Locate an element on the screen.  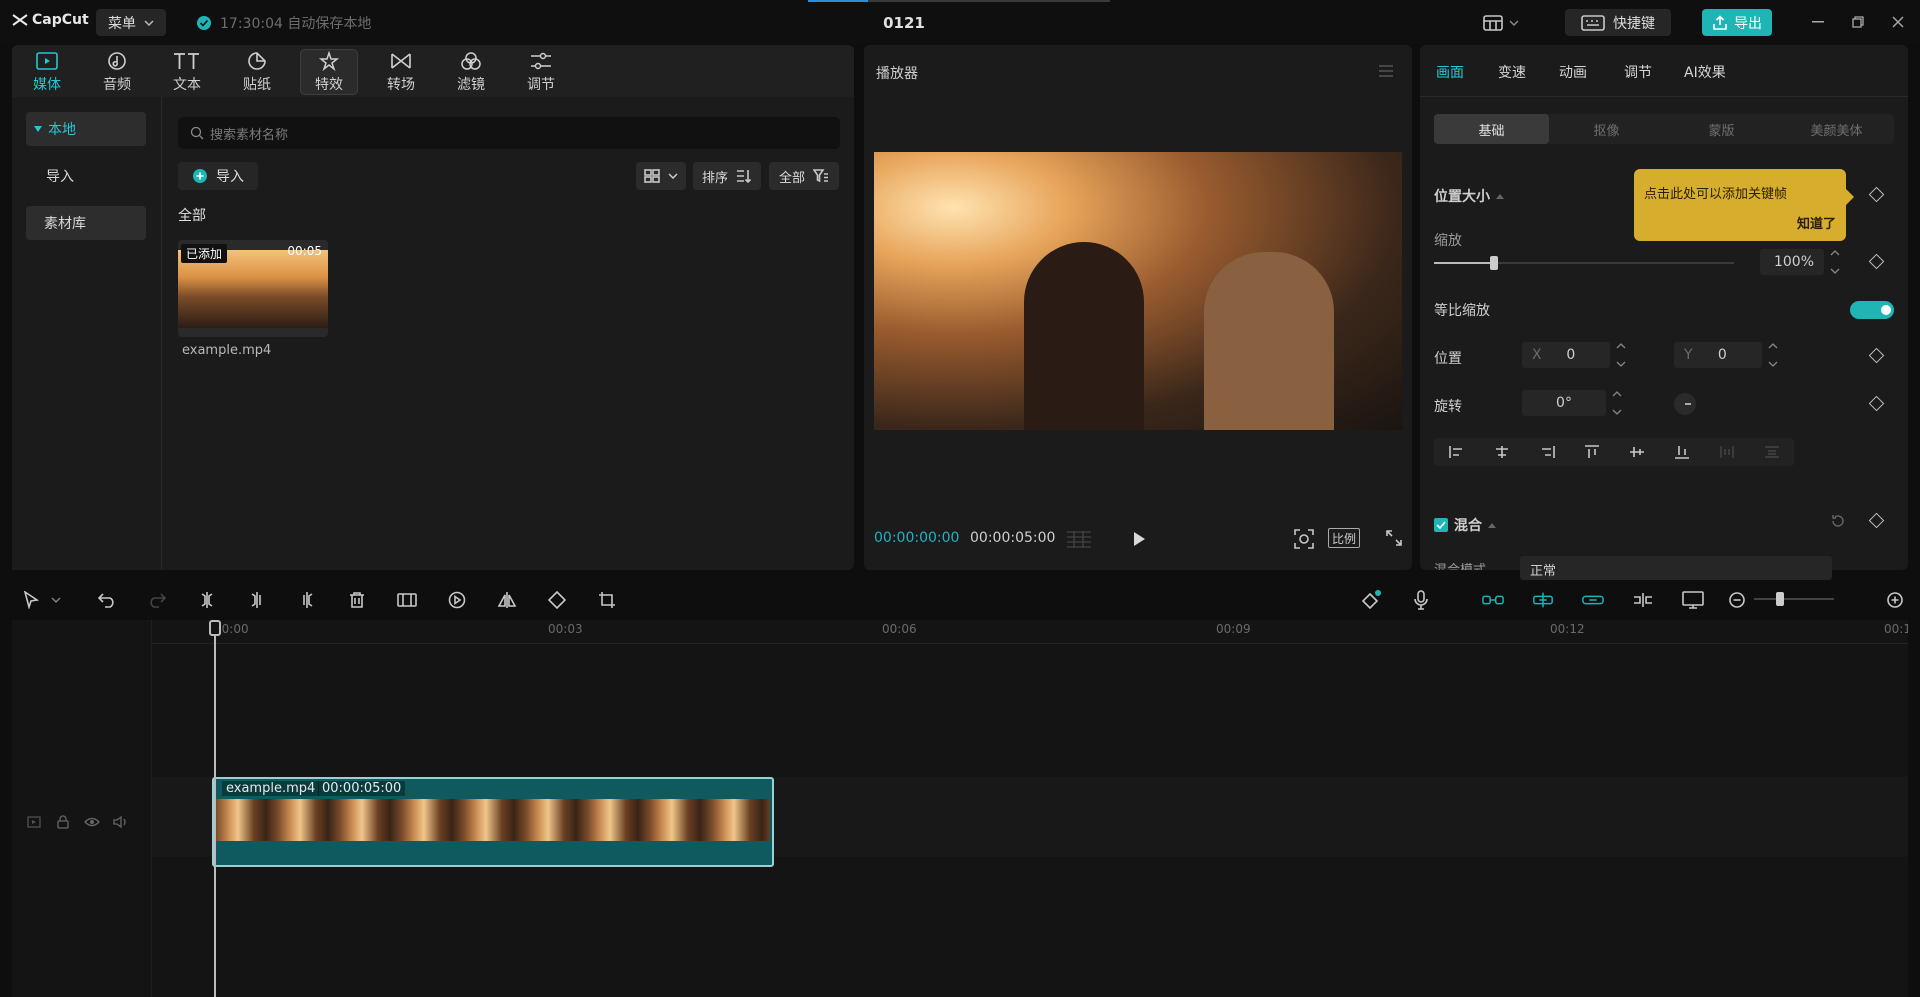
main-track-link-button is located at coordinates (1493, 600).